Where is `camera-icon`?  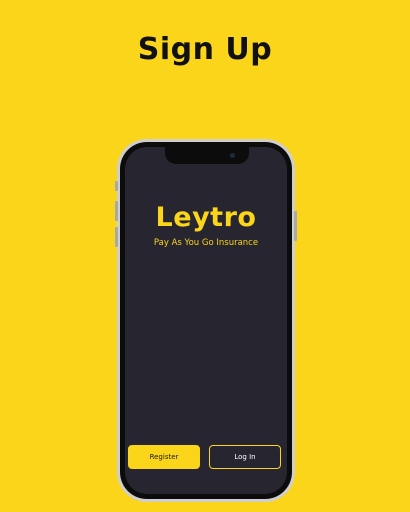
camera-icon is located at coordinates (232, 155).